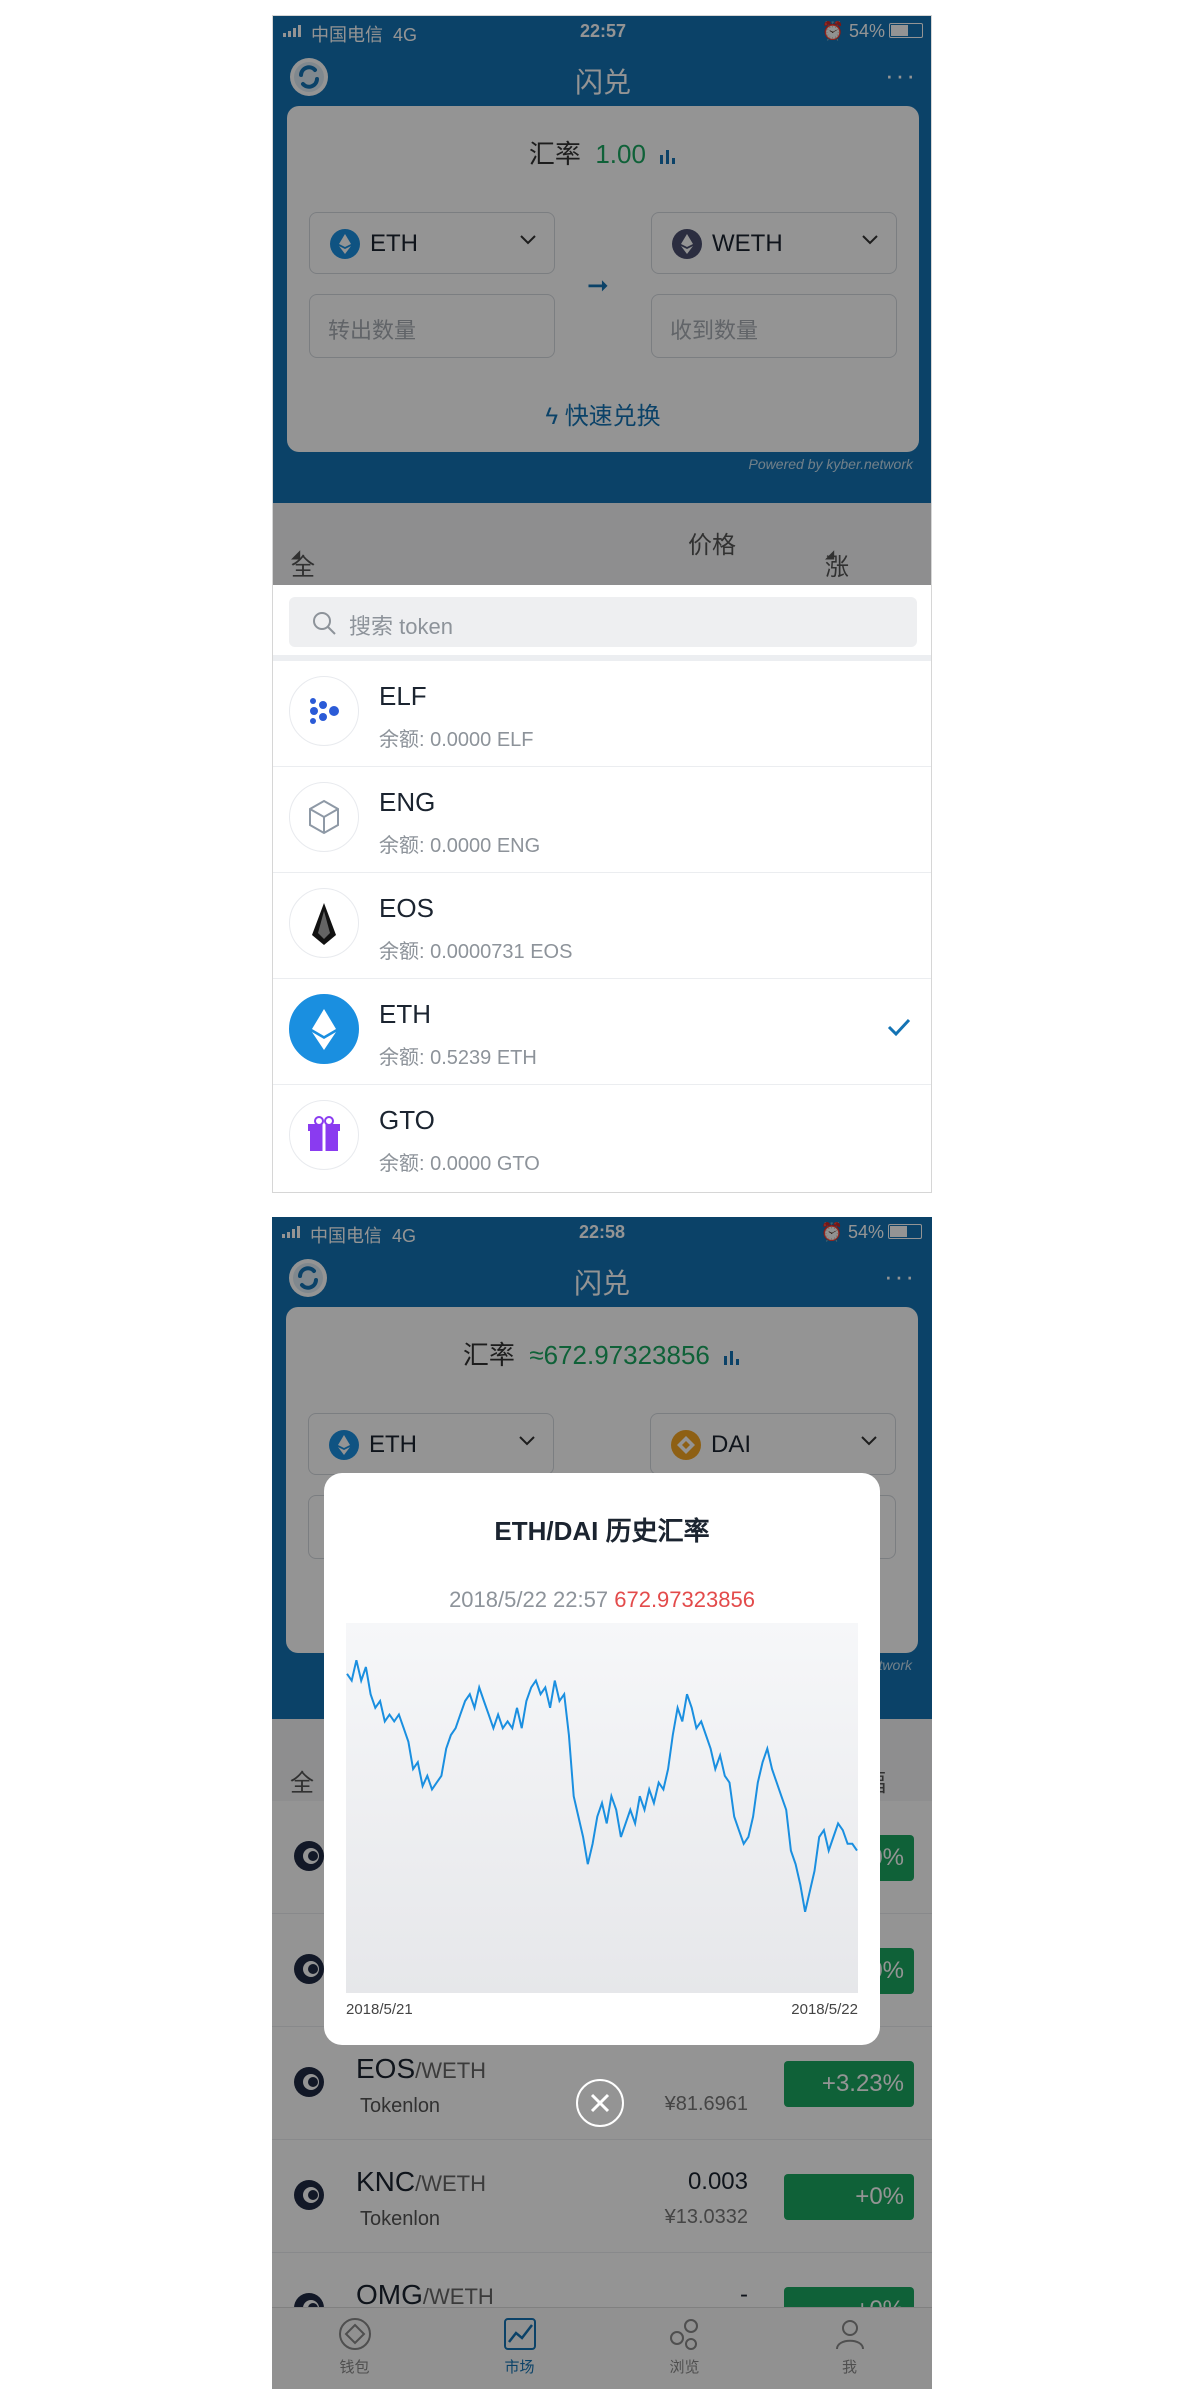 The height and width of the screenshot is (2400, 1200). I want to click on token-symbol: ENG, so click(407, 802).